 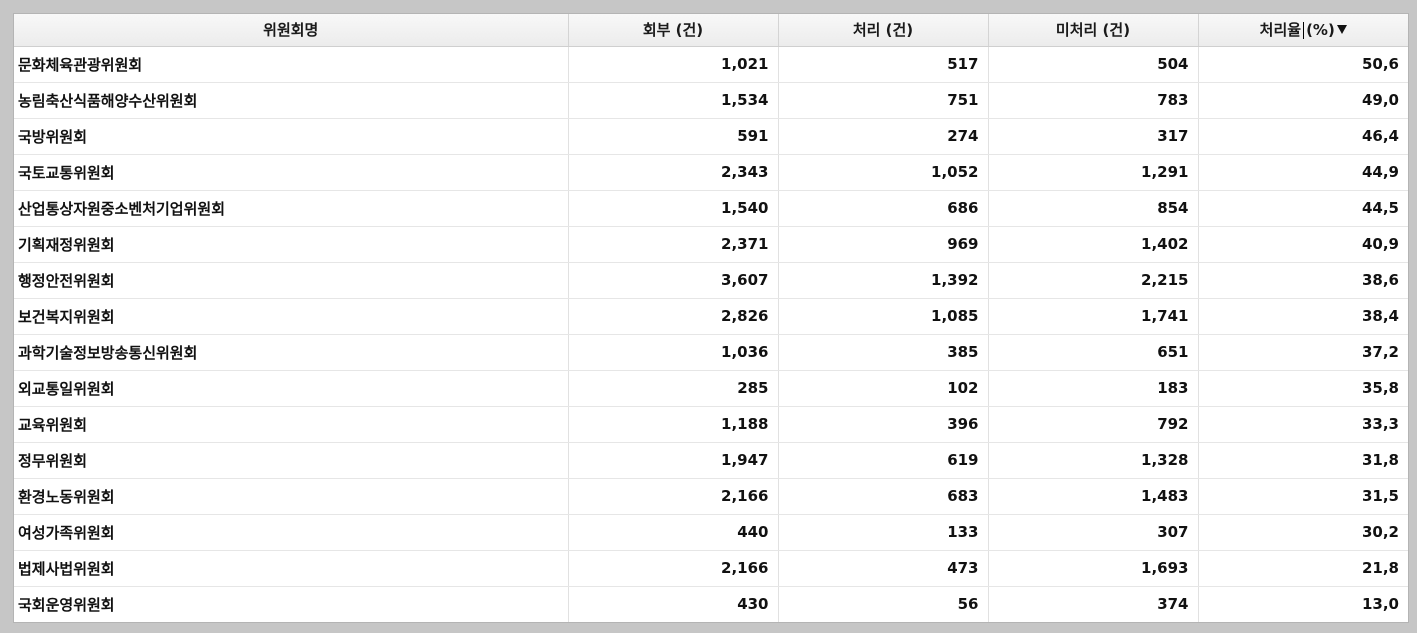 I want to click on cell-rate: 40,9, so click(x=1303, y=244).